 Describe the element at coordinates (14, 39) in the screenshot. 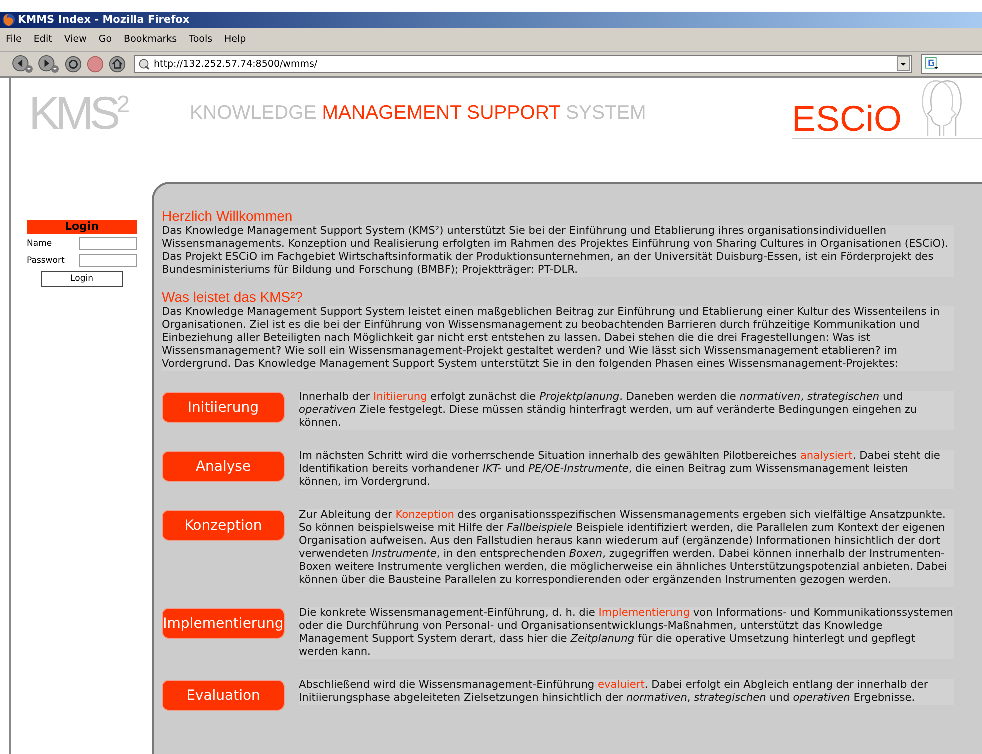

I see `menu-item: File` at that location.